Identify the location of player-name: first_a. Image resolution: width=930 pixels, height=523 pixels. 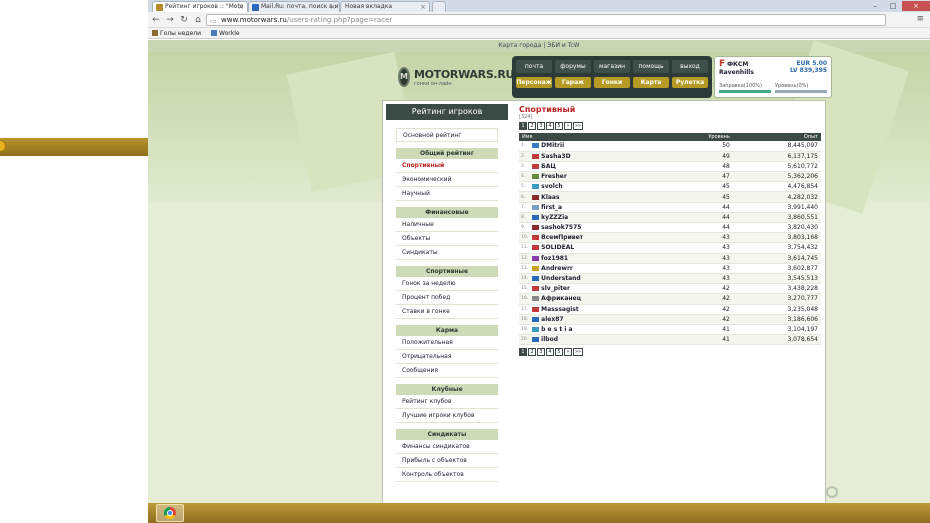
(551, 207).